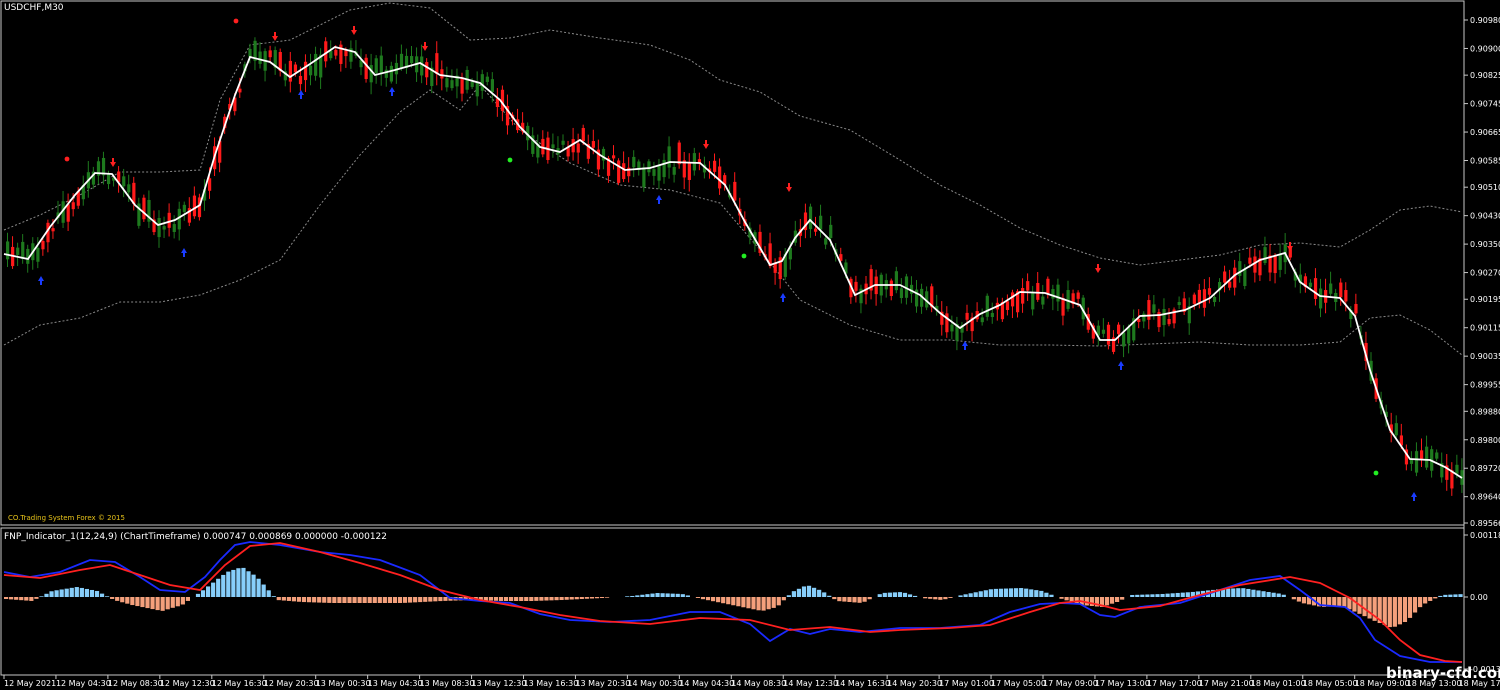 This screenshot has height=690, width=1500. What do you see at coordinates (1174, 683) in the screenshot?
I see `time-tick-label: 17 May 17:00` at bounding box center [1174, 683].